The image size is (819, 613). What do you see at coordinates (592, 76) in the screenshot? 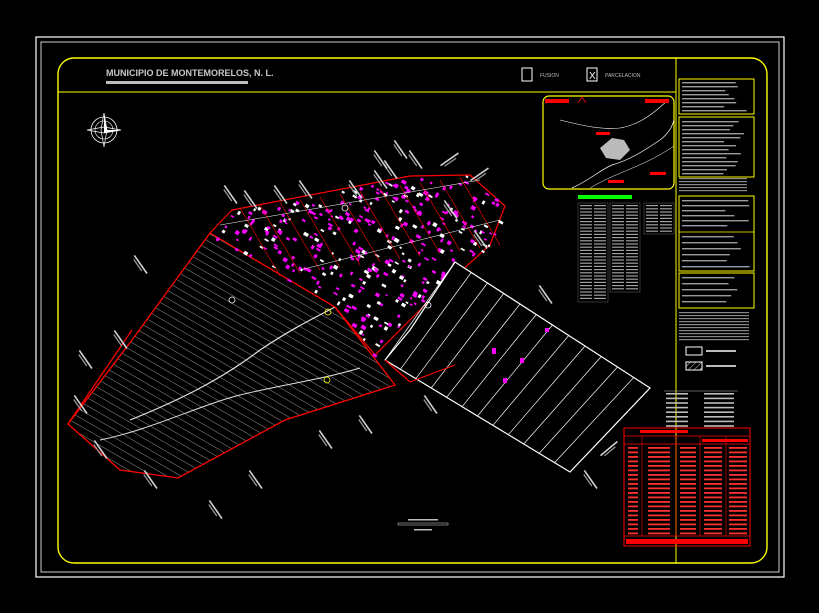
I see `parcelacion-check-mark: X` at bounding box center [592, 76].